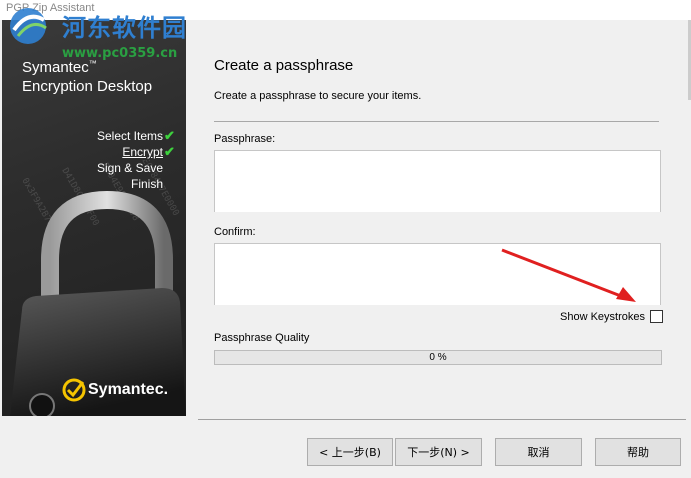 This screenshot has width=691, height=478. What do you see at coordinates (436, 121) in the screenshot?
I see `divider` at bounding box center [436, 121].